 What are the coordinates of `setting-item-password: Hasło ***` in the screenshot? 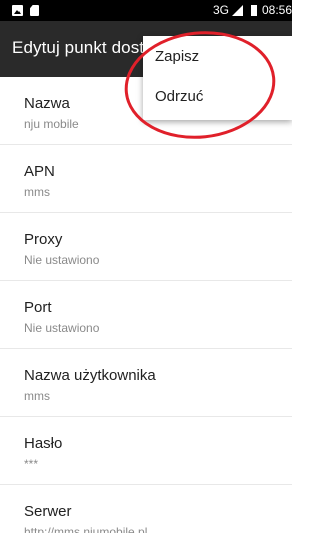 It's located at (146, 451).